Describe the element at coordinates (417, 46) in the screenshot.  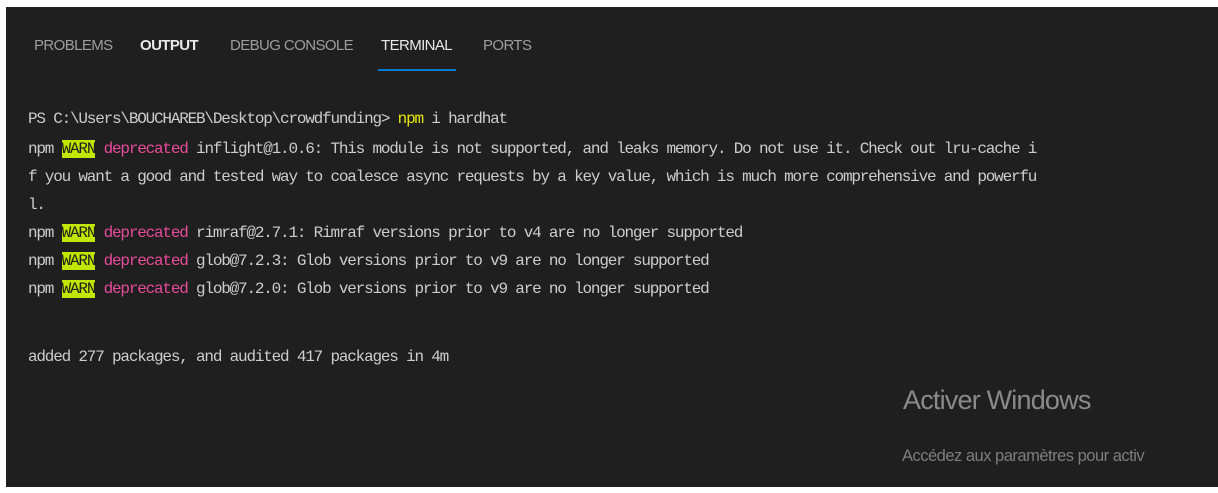
I see `tab-terminal: TERMINAL` at that location.